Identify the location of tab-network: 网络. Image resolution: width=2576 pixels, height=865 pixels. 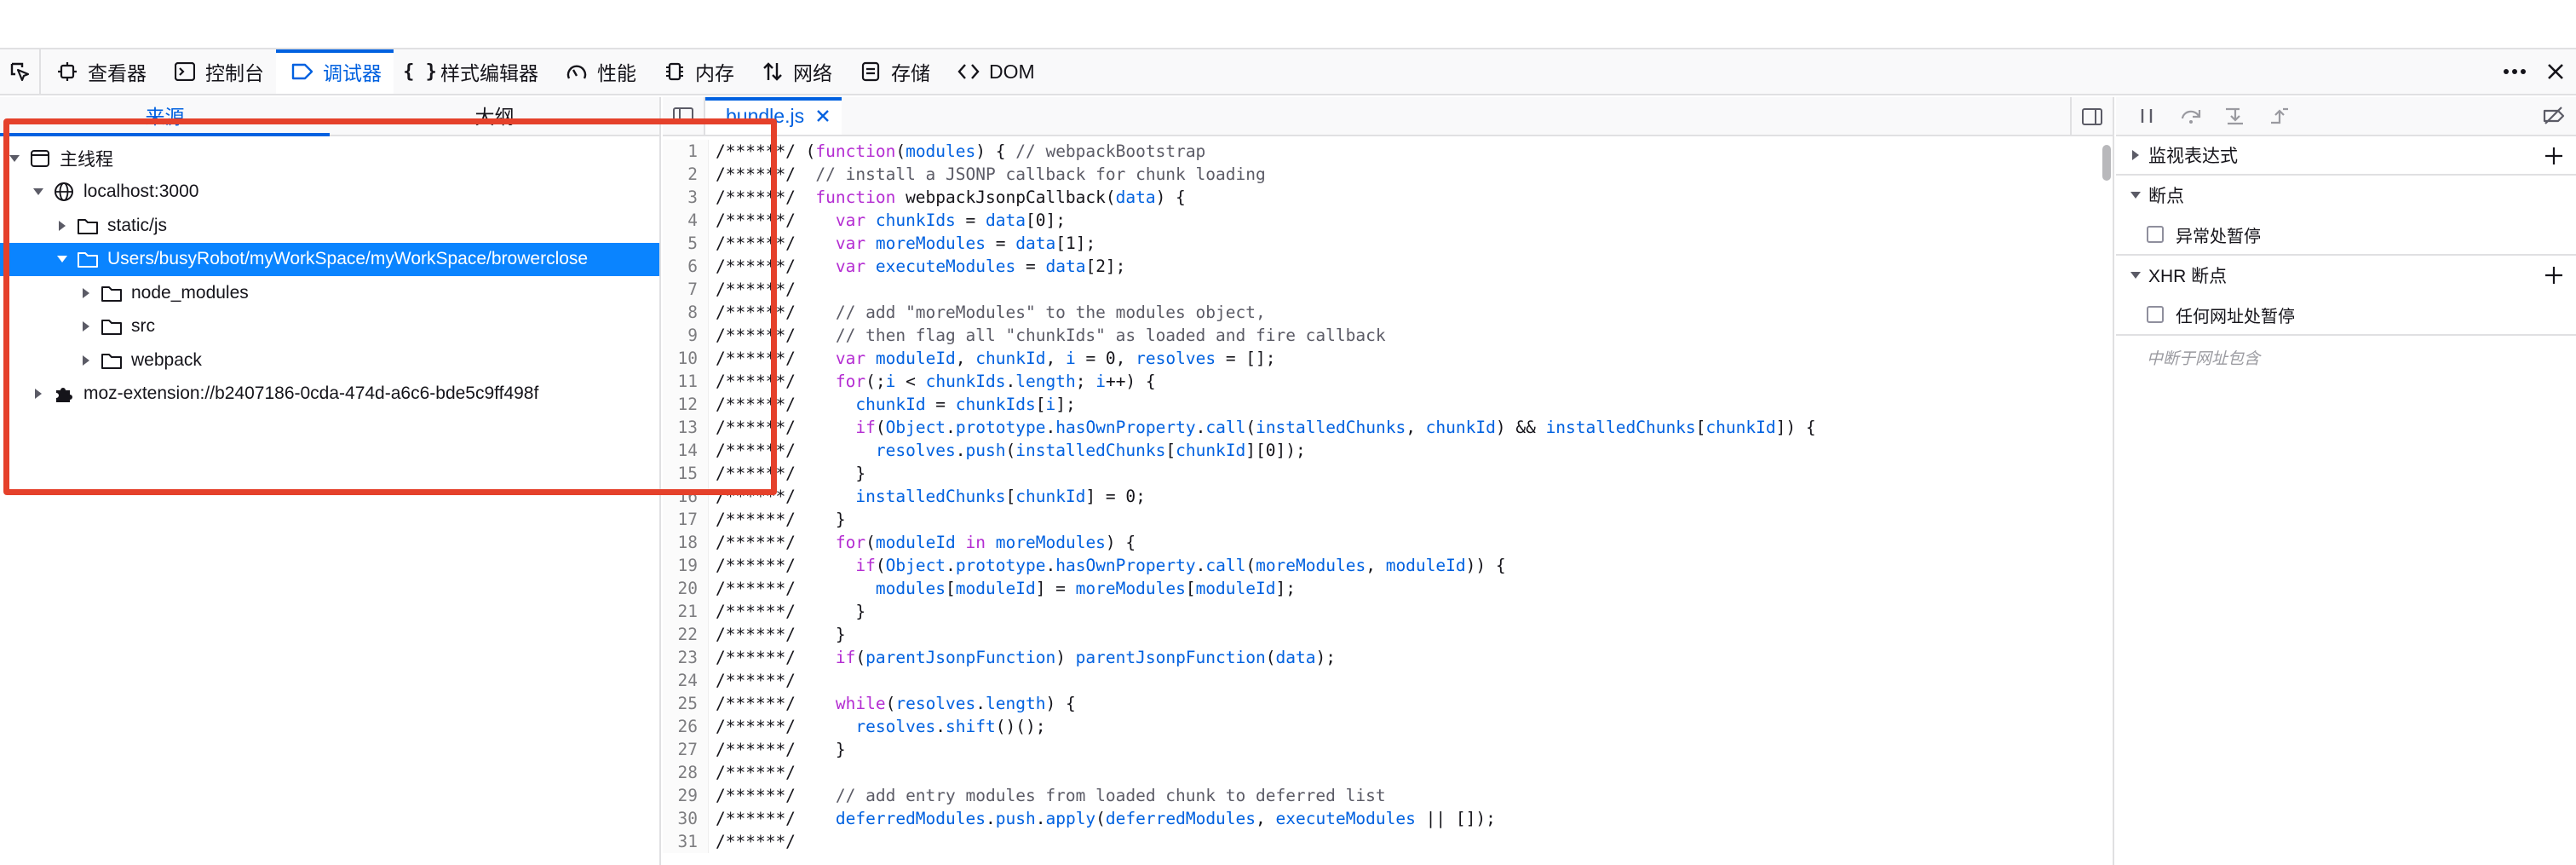
(795, 71).